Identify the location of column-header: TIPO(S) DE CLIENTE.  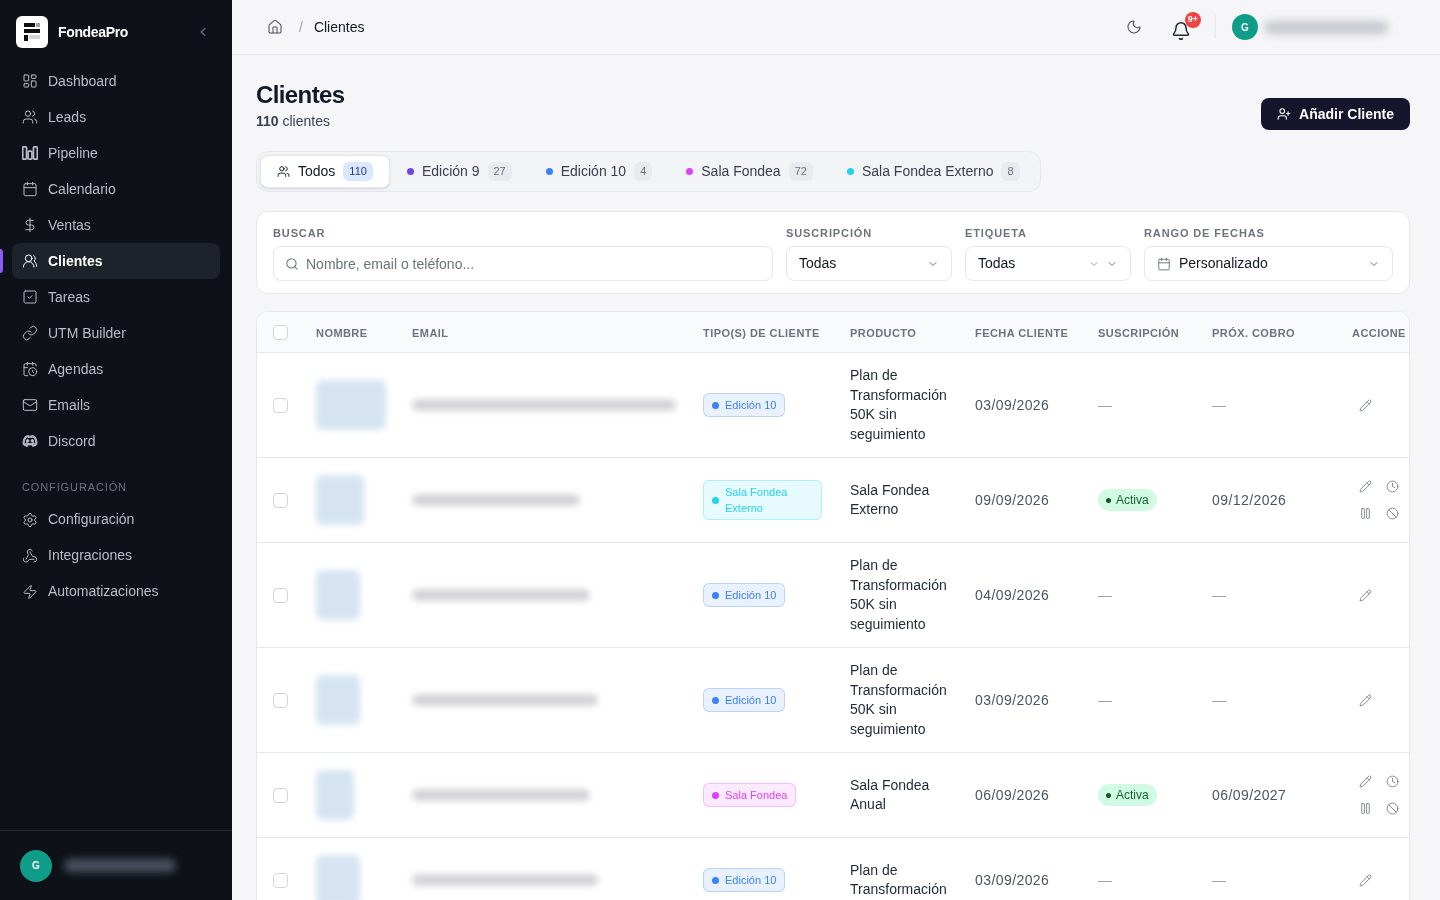
(761, 333).